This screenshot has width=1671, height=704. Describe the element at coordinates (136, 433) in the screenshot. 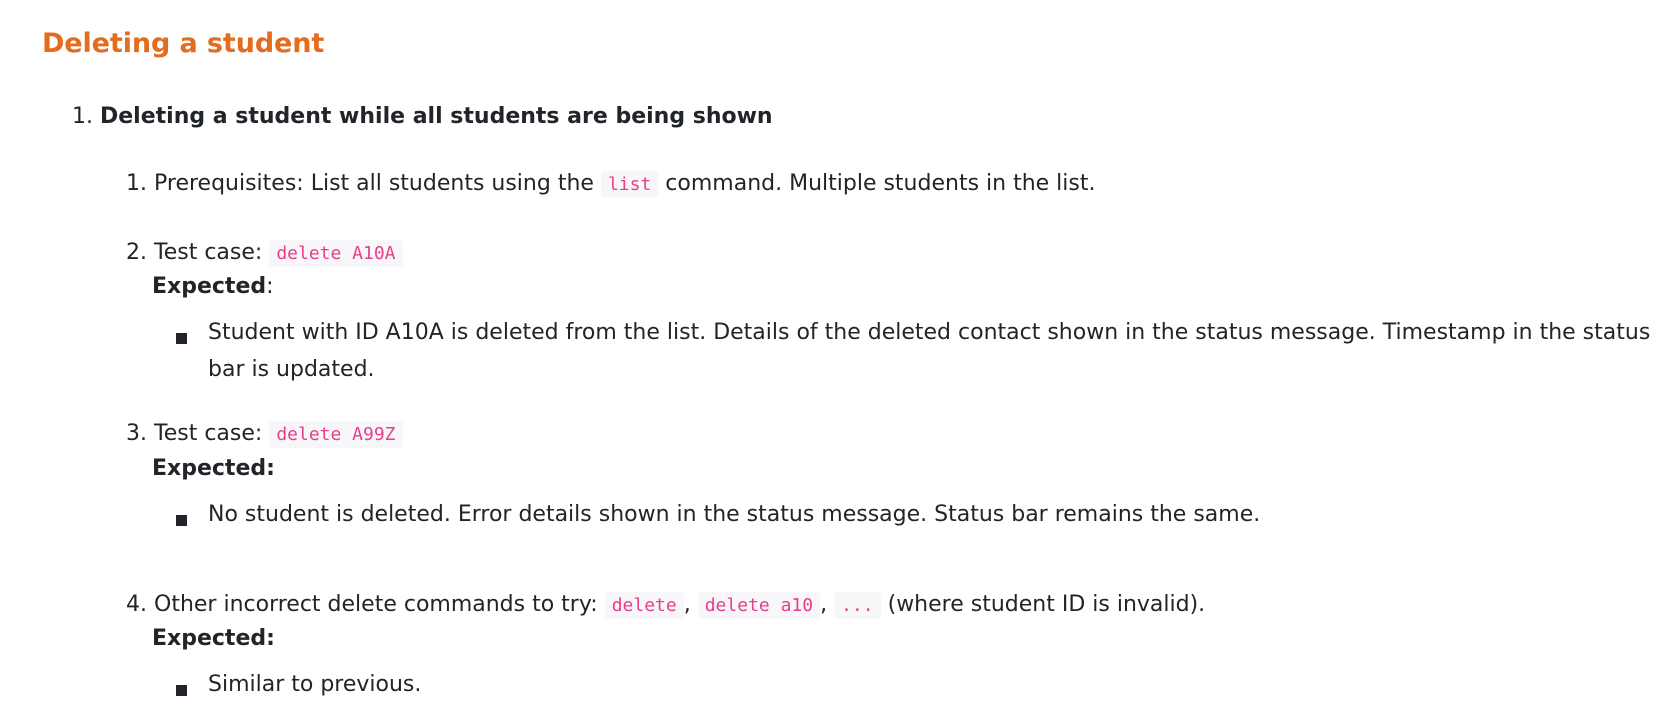

I see `step-3-number: 3.` at that location.